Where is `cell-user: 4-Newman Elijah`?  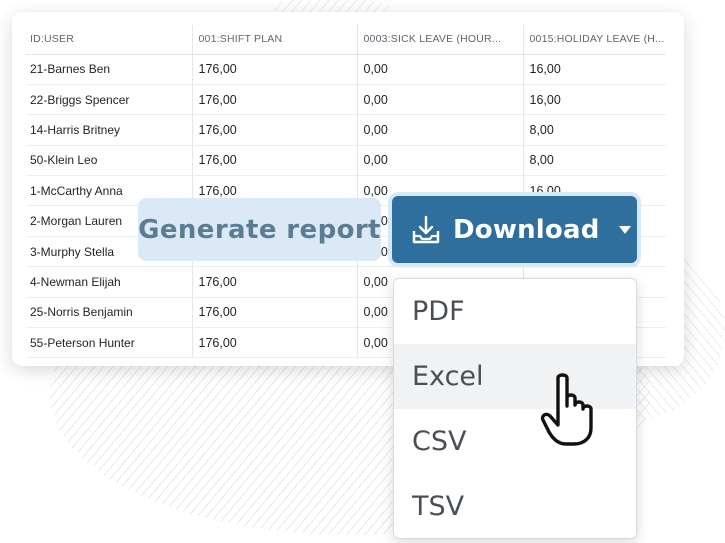 cell-user: 4-Newman Elijah is located at coordinates (109, 282).